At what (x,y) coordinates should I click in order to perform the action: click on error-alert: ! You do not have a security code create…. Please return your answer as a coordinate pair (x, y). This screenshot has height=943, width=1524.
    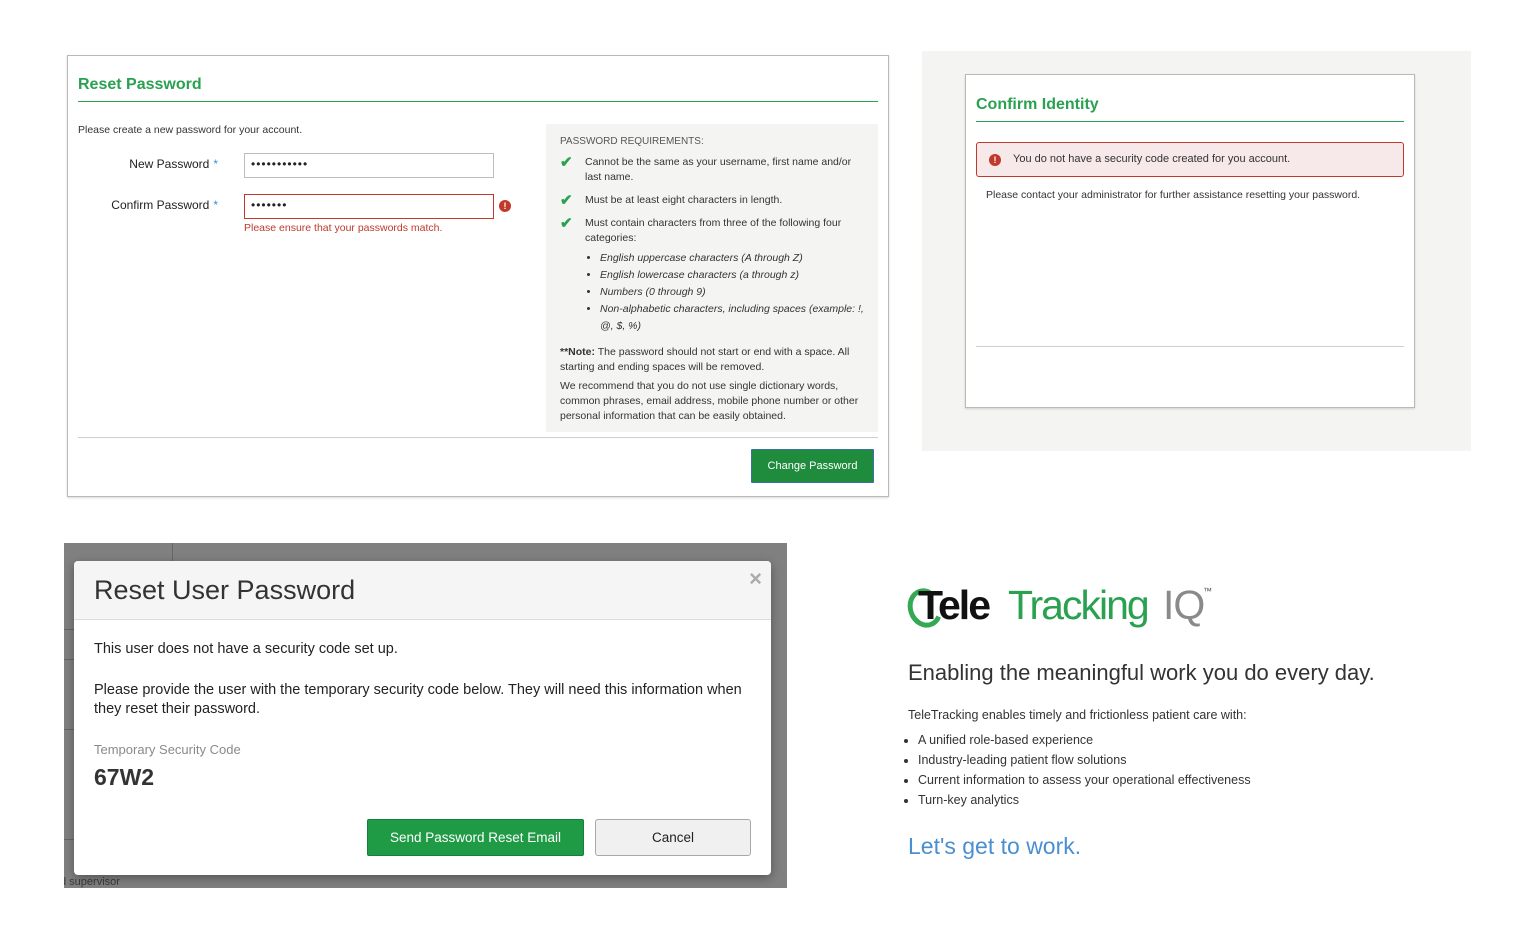
    Looking at the image, I should click on (1190, 159).